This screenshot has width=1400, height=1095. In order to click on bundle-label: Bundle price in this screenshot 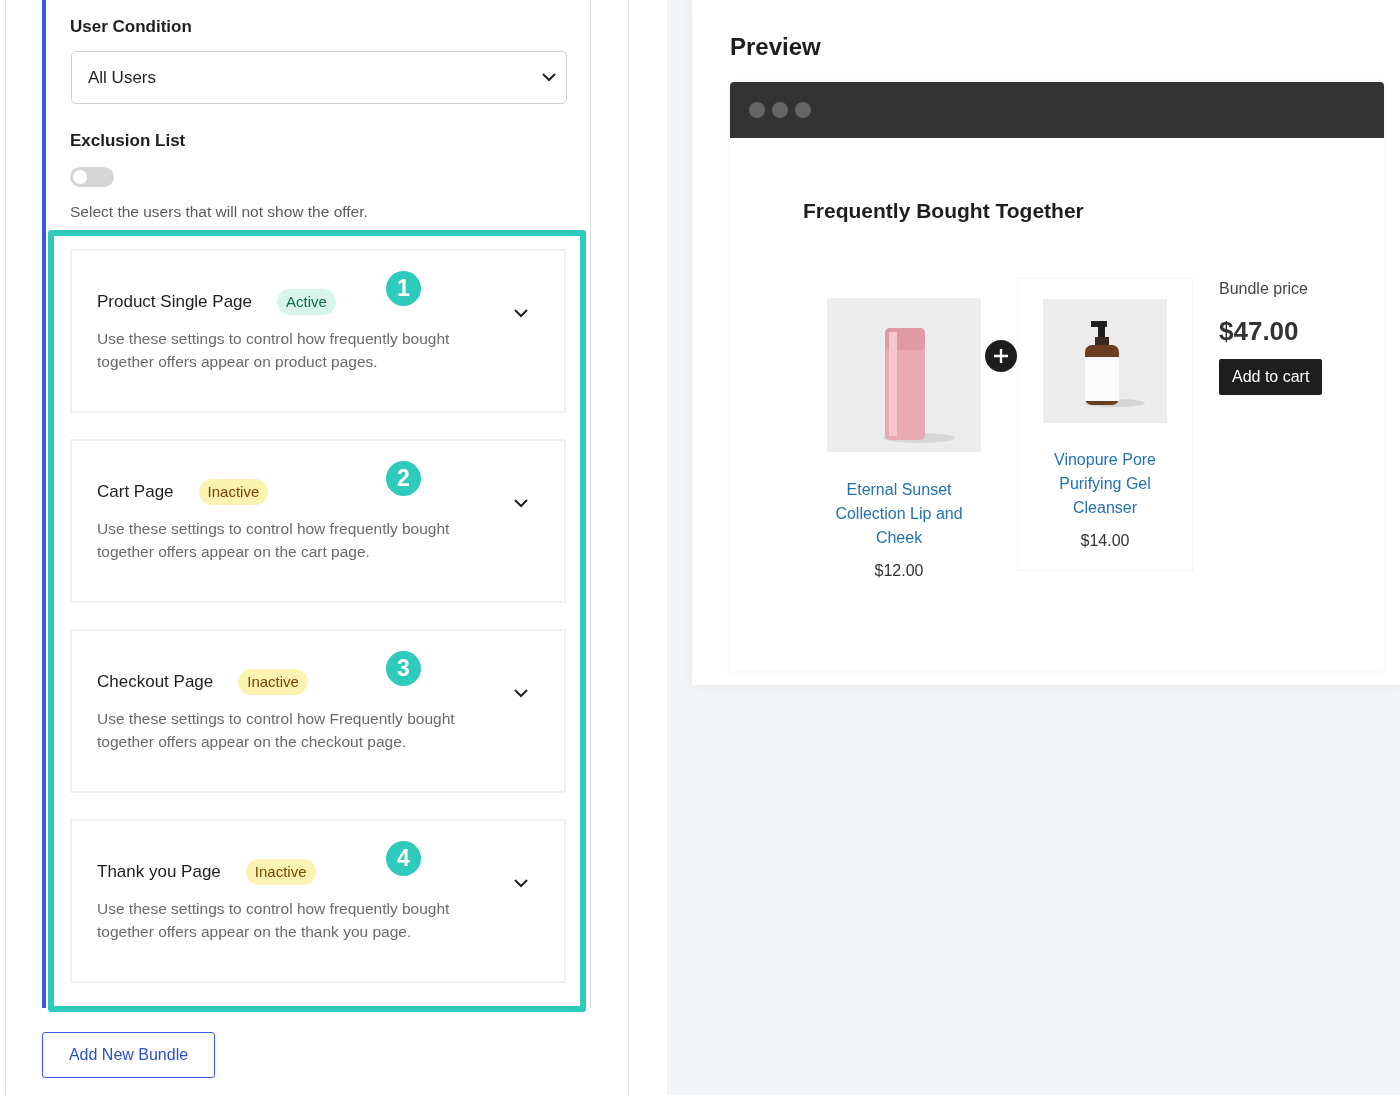, I will do `click(1263, 289)`.